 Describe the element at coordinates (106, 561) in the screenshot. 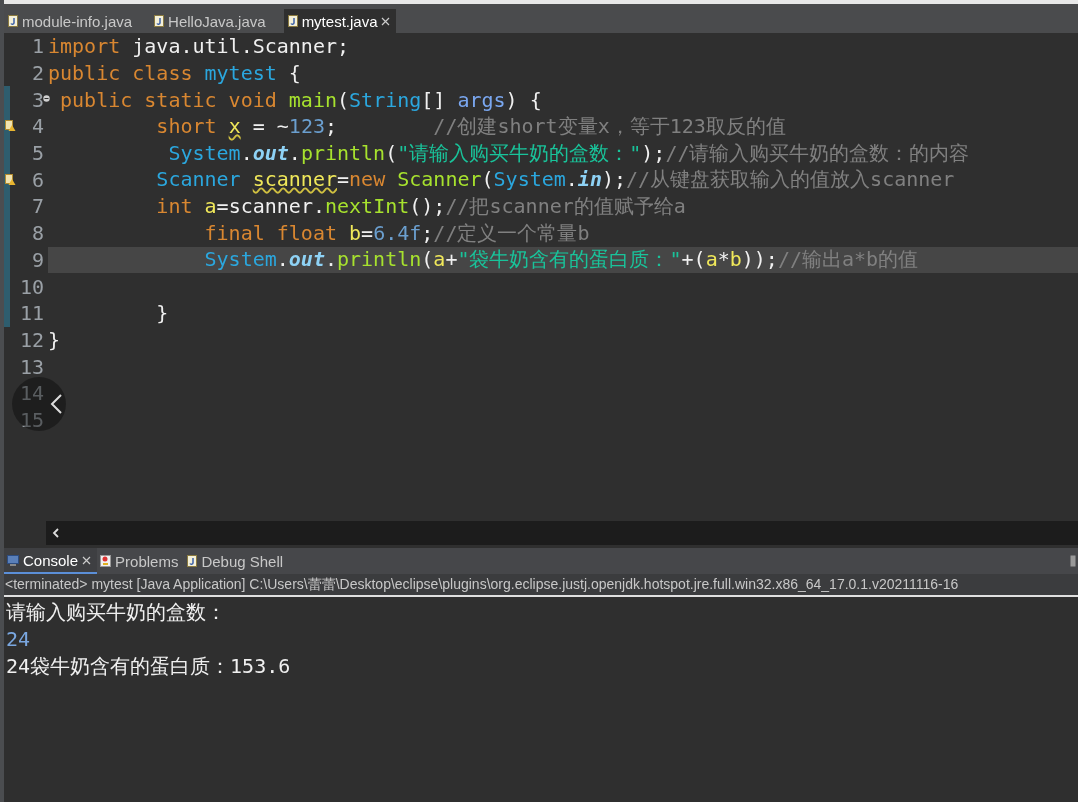

I see `problems-icon` at that location.